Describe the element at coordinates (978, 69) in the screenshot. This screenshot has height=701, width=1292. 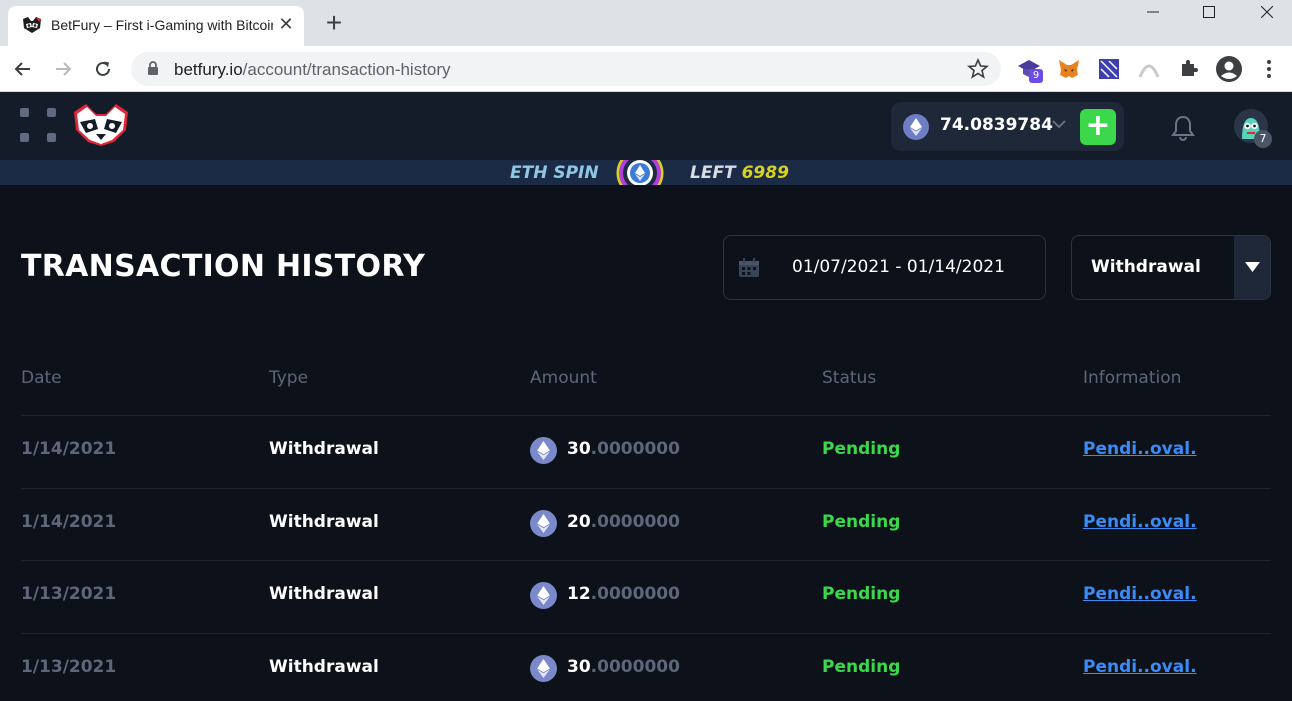
I see `star-icon` at that location.